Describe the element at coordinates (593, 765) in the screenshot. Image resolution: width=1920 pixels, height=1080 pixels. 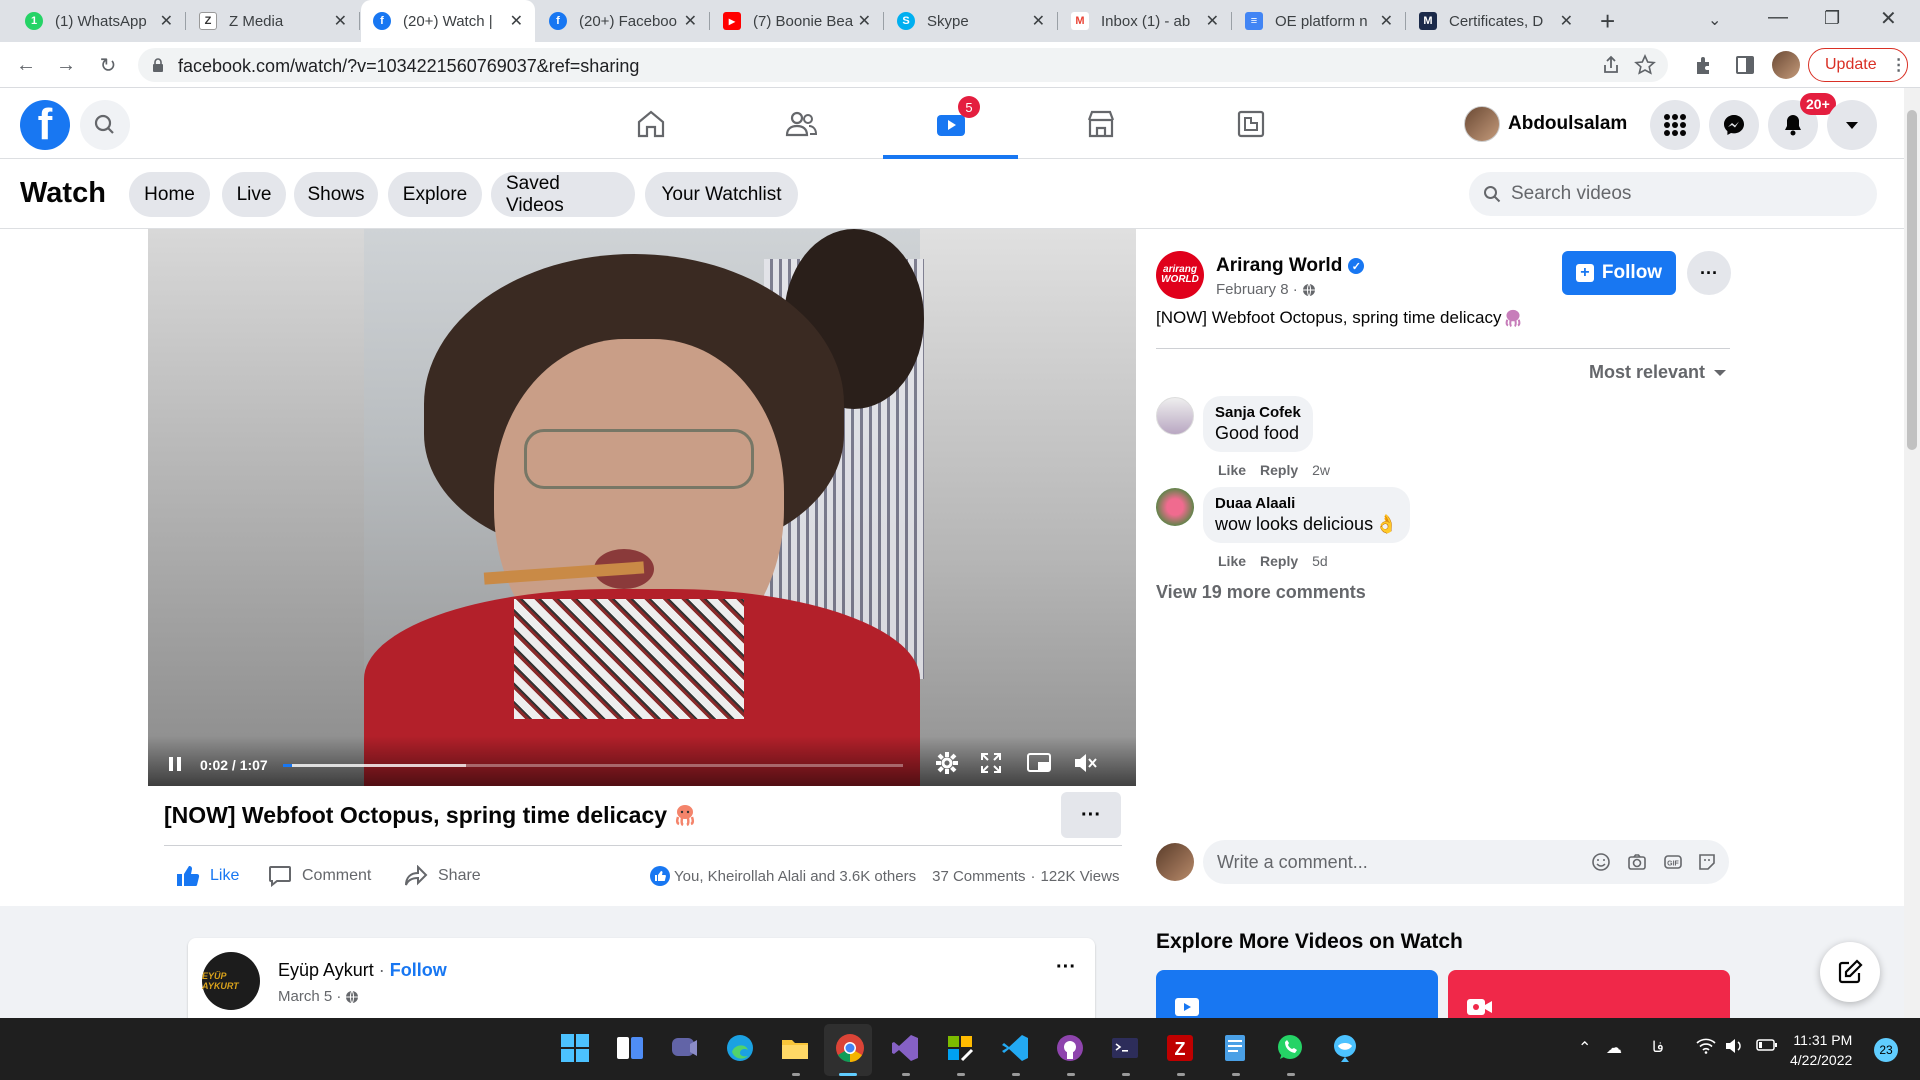
I see `video-progress-bar` at that location.